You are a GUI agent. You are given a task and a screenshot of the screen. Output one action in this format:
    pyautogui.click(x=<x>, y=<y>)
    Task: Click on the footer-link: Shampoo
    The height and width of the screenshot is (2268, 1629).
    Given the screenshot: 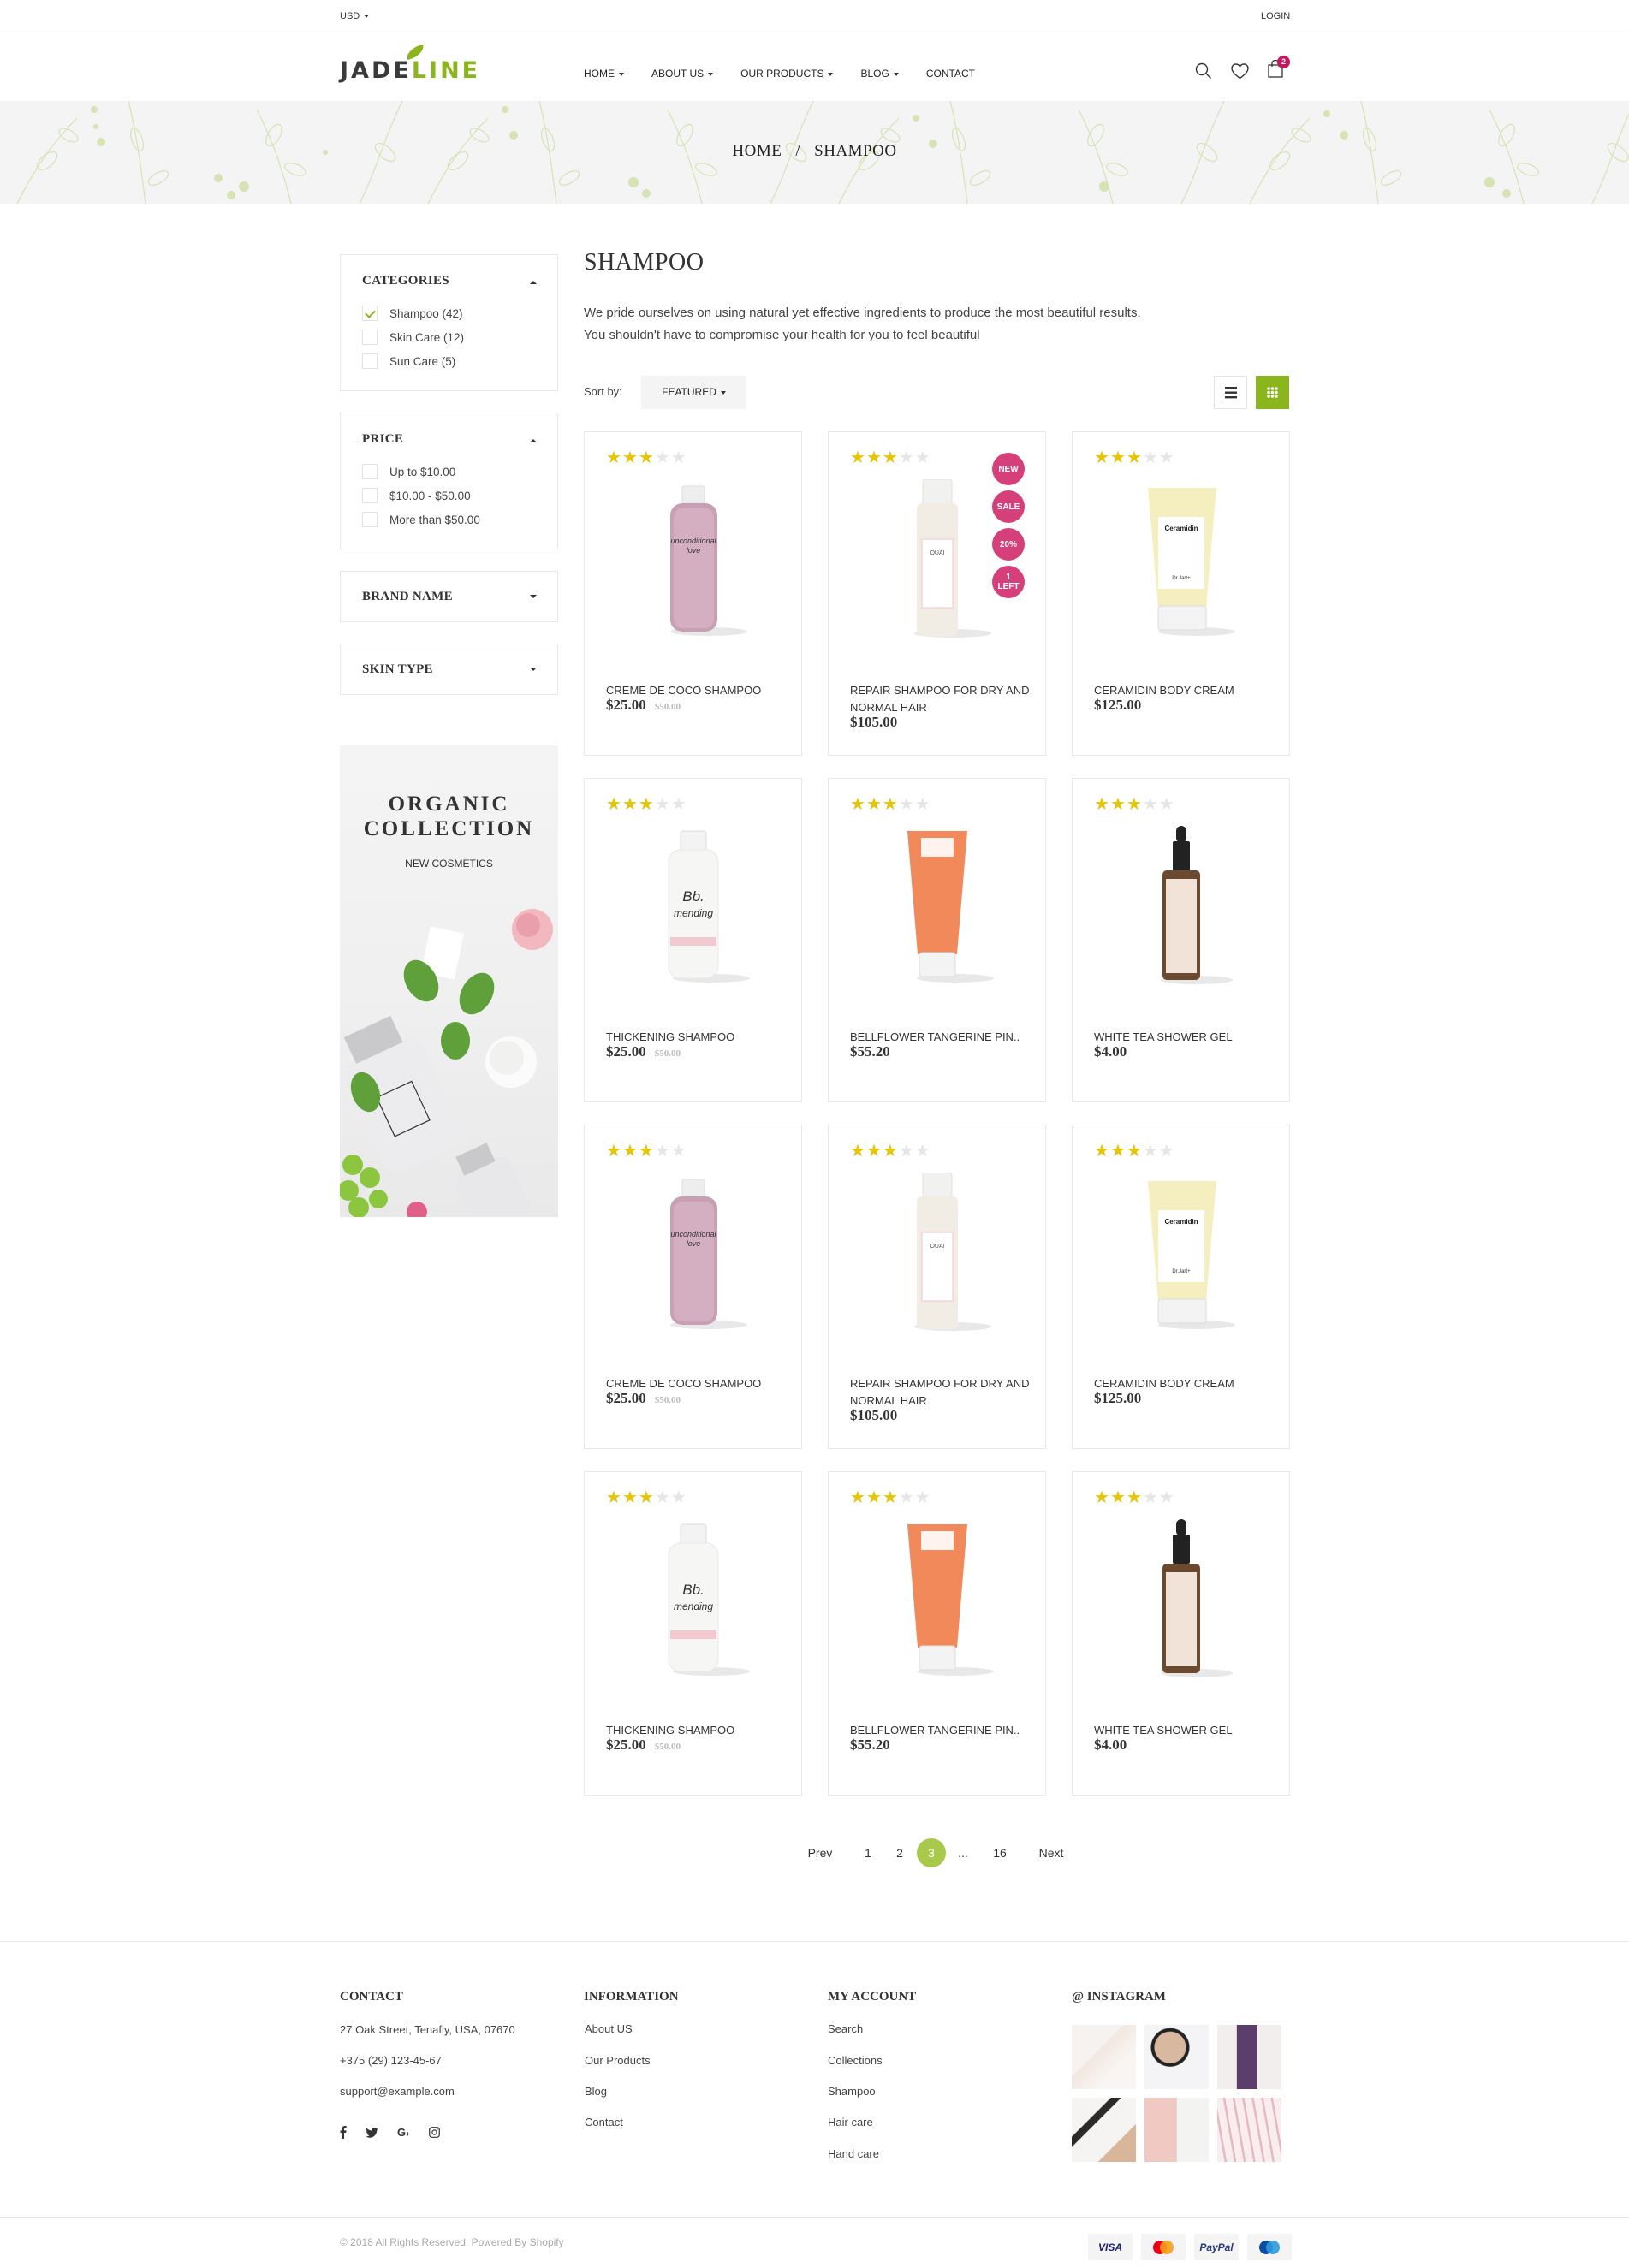 What is the action you would take?
    pyautogui.click(x=852, y=2091)
    